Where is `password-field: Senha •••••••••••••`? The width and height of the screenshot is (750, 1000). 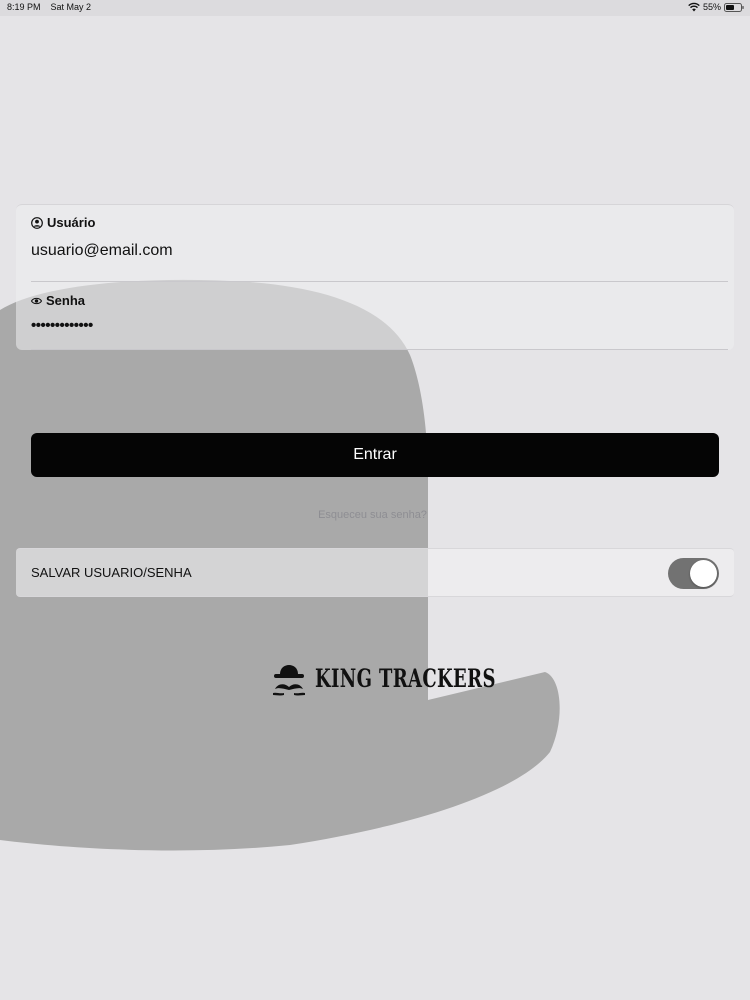 password-field: Senha ••••••••••••• is located at coordinates (379, 321).